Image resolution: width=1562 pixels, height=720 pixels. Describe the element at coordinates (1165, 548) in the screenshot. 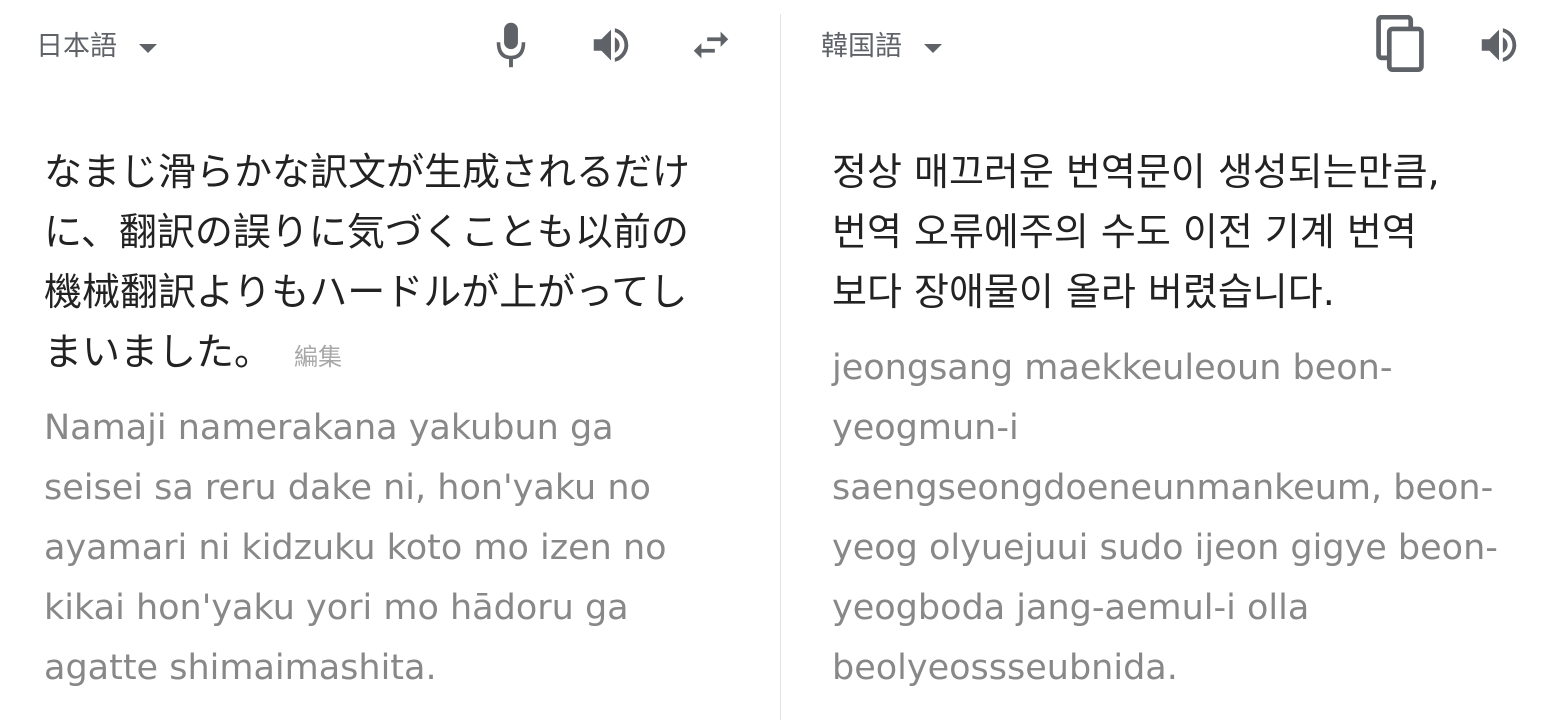

I see `transliteration-line: yeog olyuejuui sudo ijeon gigye beon-` at that location.